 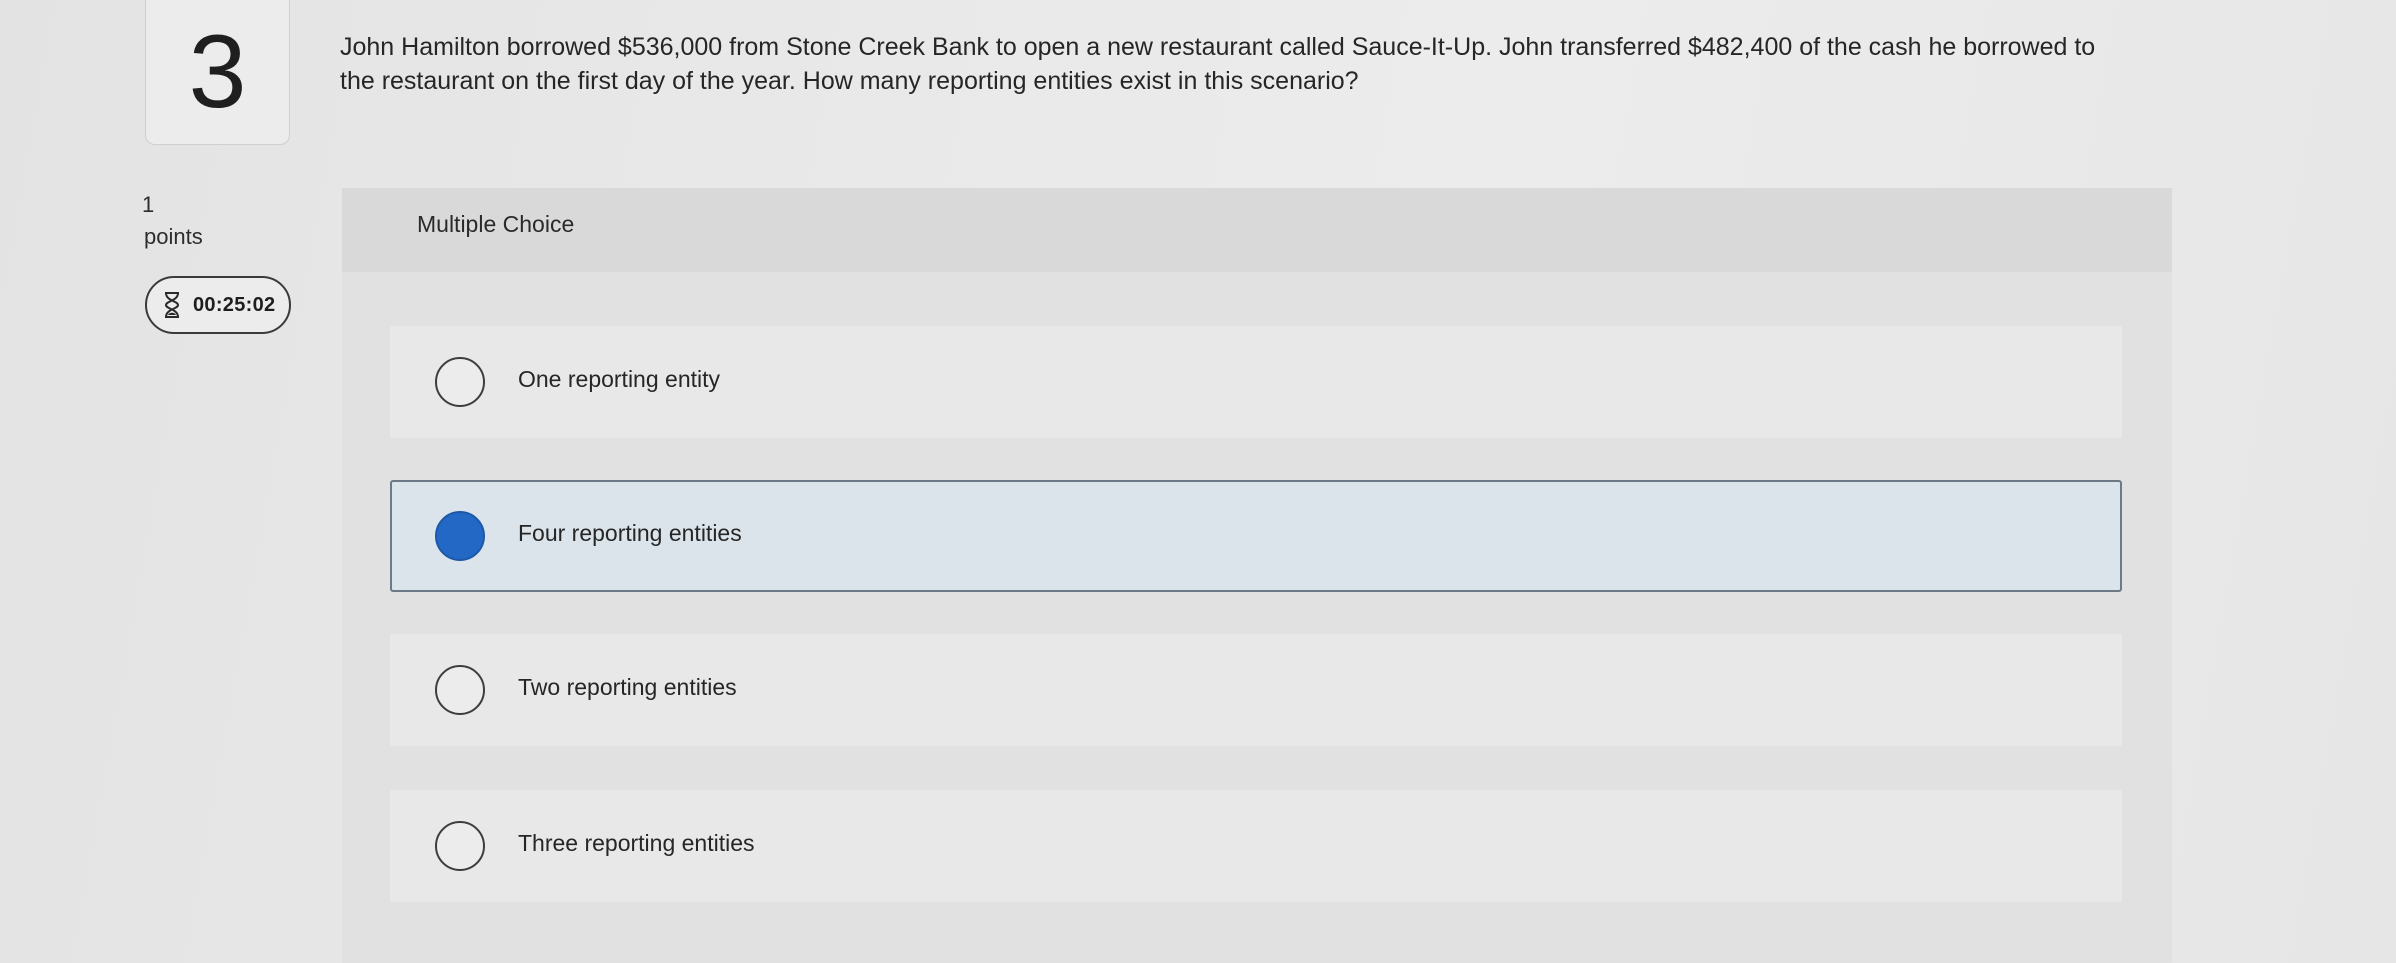 I want to click on question-number-box: 3, so click(x=217, y=72).